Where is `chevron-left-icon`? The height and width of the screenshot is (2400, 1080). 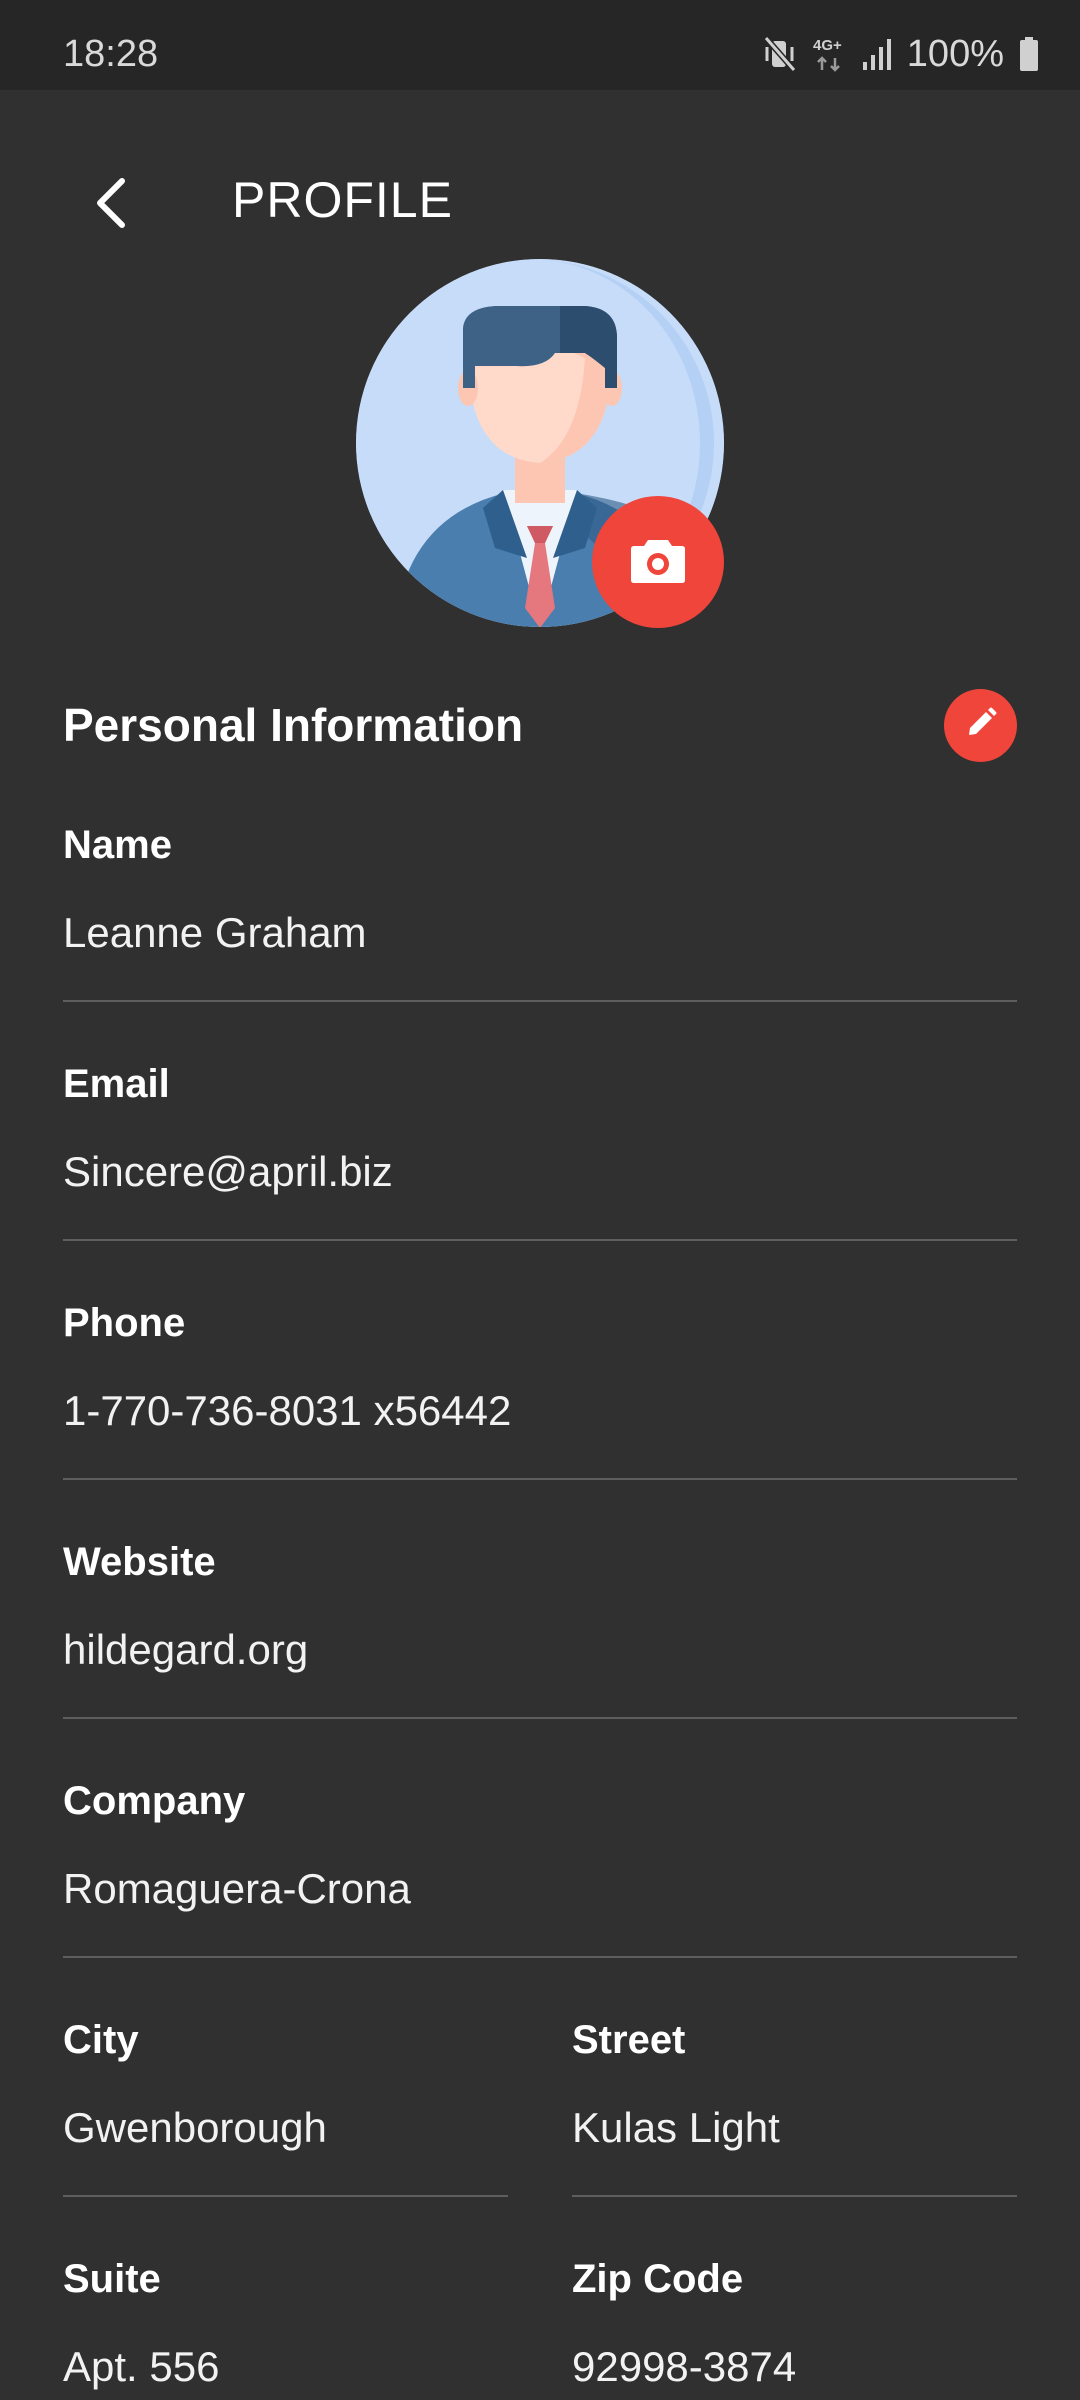
chevron-left-icon is located at coordinates (110, 205).